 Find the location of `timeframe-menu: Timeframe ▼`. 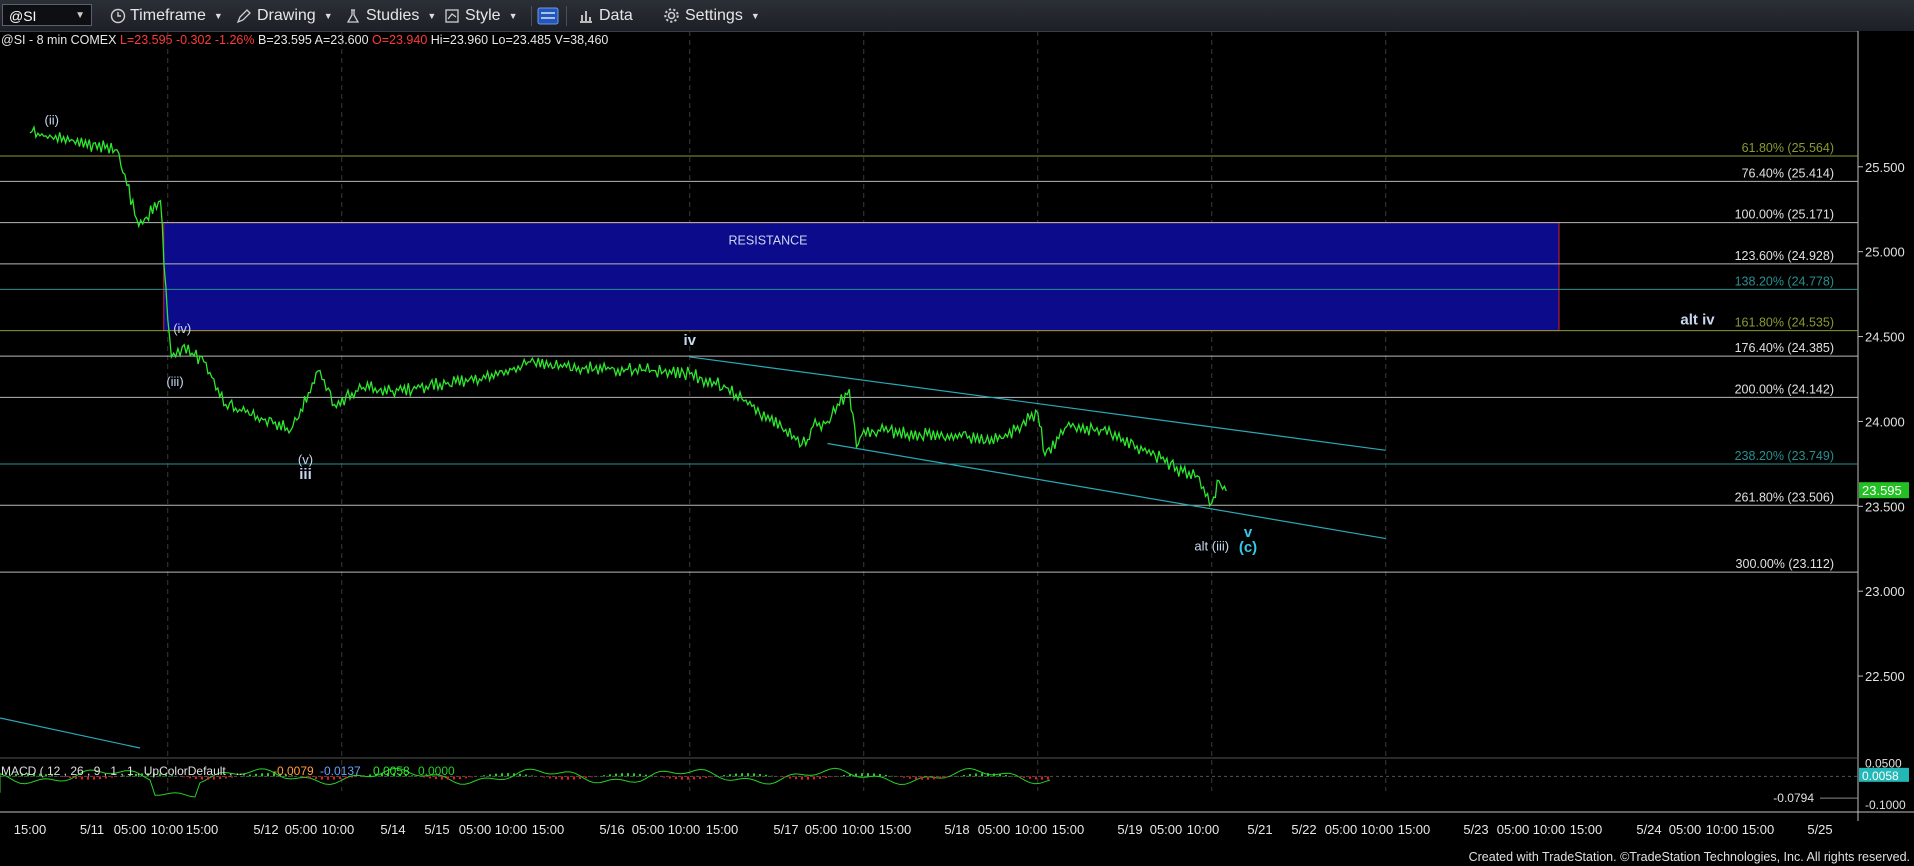

timeframe-menu: Timeframe ▼ is located at coordinates (166, 15).